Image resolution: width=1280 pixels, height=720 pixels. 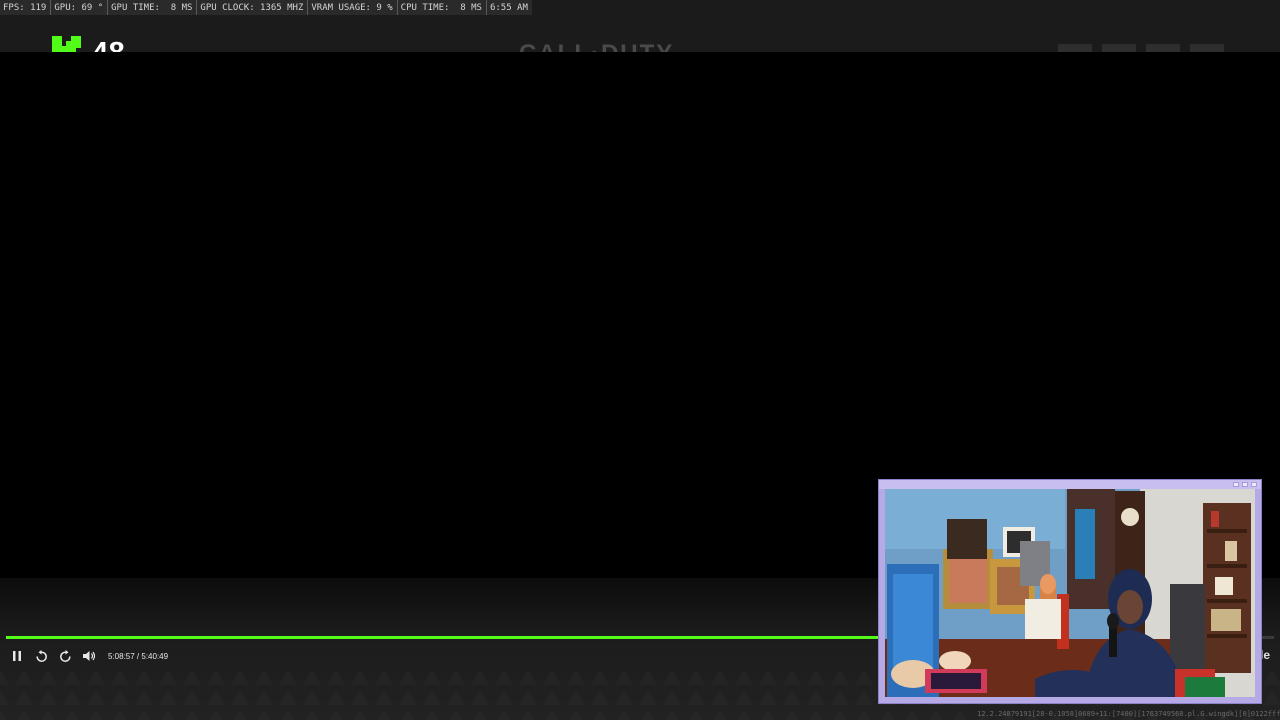 I want to click on forward-icon, so click(x=65, y=655).